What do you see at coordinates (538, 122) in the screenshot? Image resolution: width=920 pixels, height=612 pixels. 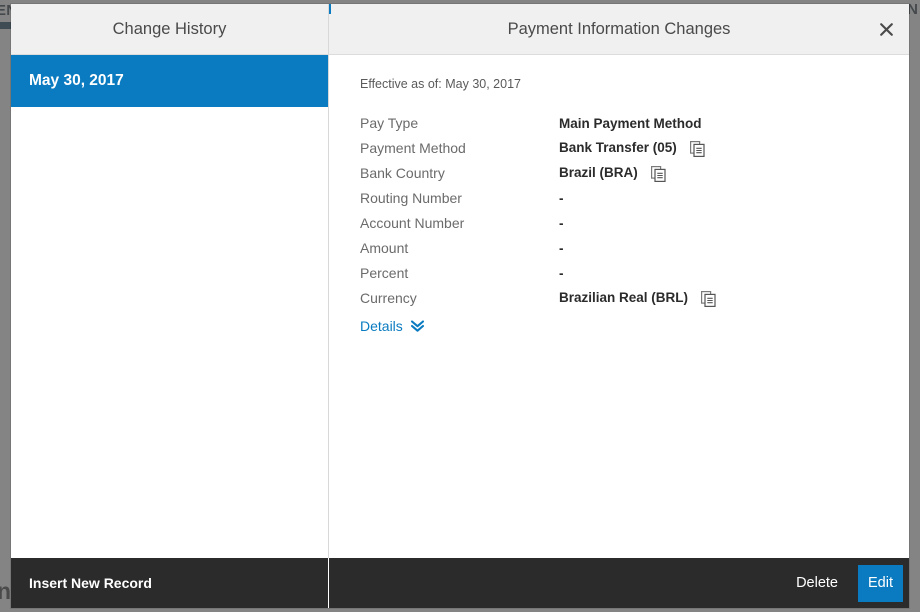 I see `table-row: Pay Type Main Payment Method` at bounding box center [538, 122].